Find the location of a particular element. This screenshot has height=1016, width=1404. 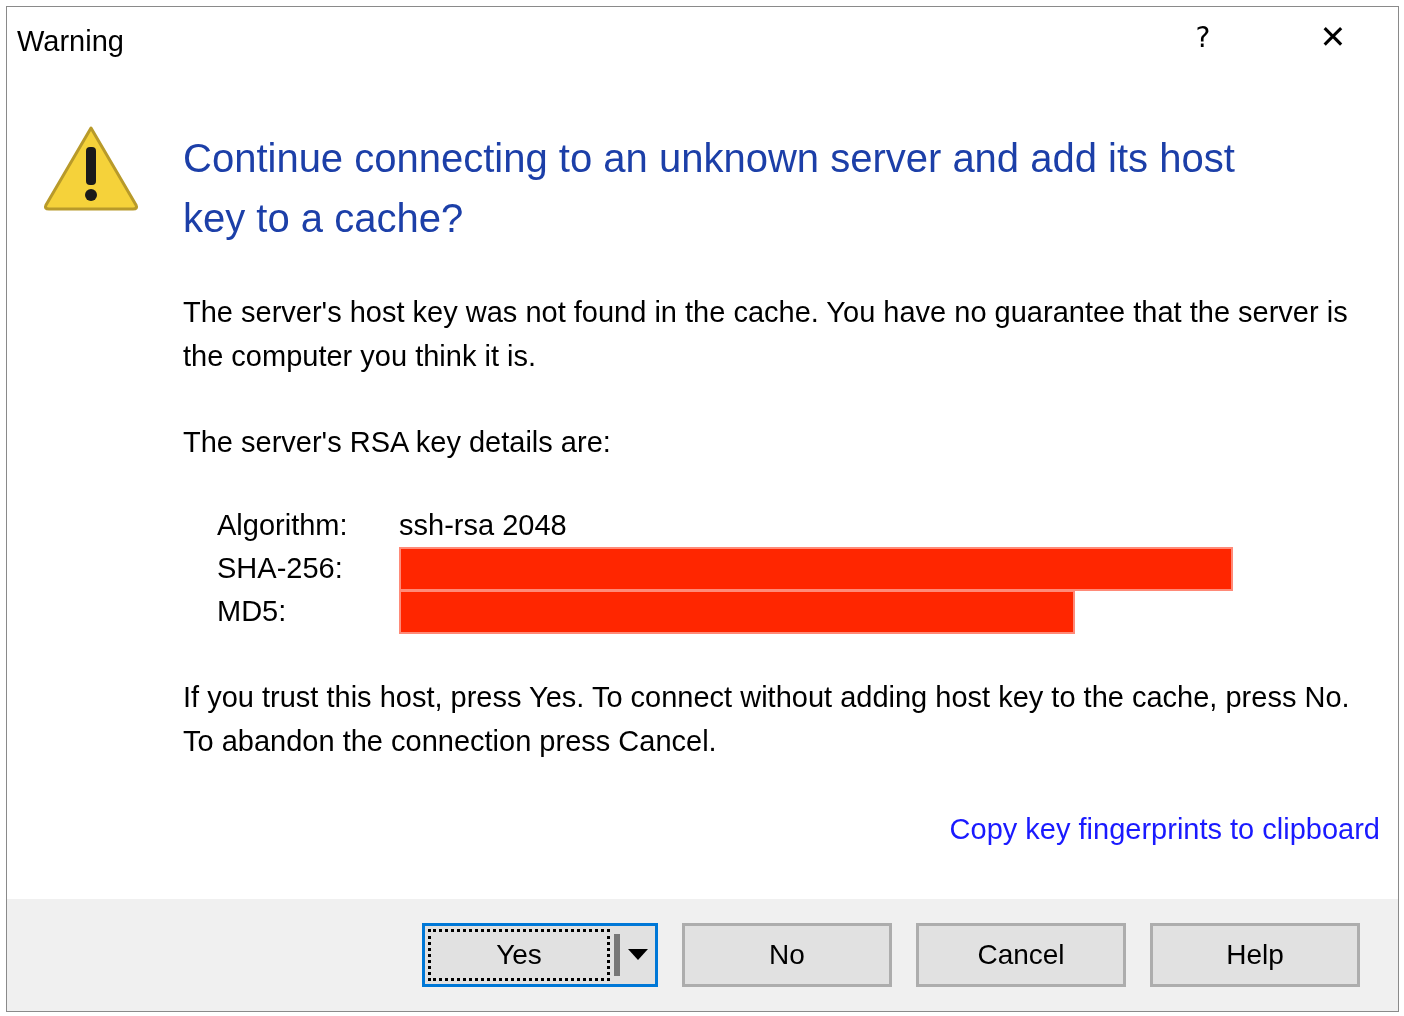

window-title: Warning is located at coordinates (70, 41).